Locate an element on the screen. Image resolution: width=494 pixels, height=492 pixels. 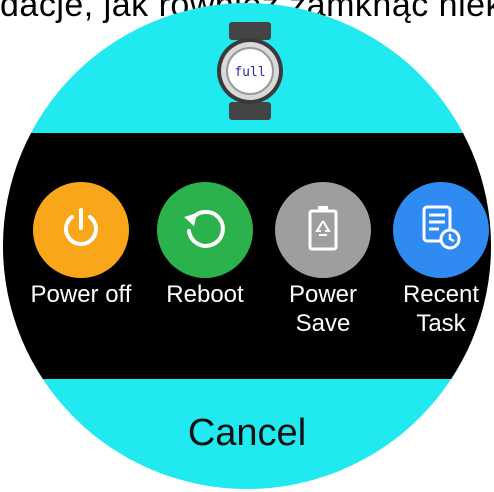
power-save-label: Power Save is located at coordinates (323, 309).